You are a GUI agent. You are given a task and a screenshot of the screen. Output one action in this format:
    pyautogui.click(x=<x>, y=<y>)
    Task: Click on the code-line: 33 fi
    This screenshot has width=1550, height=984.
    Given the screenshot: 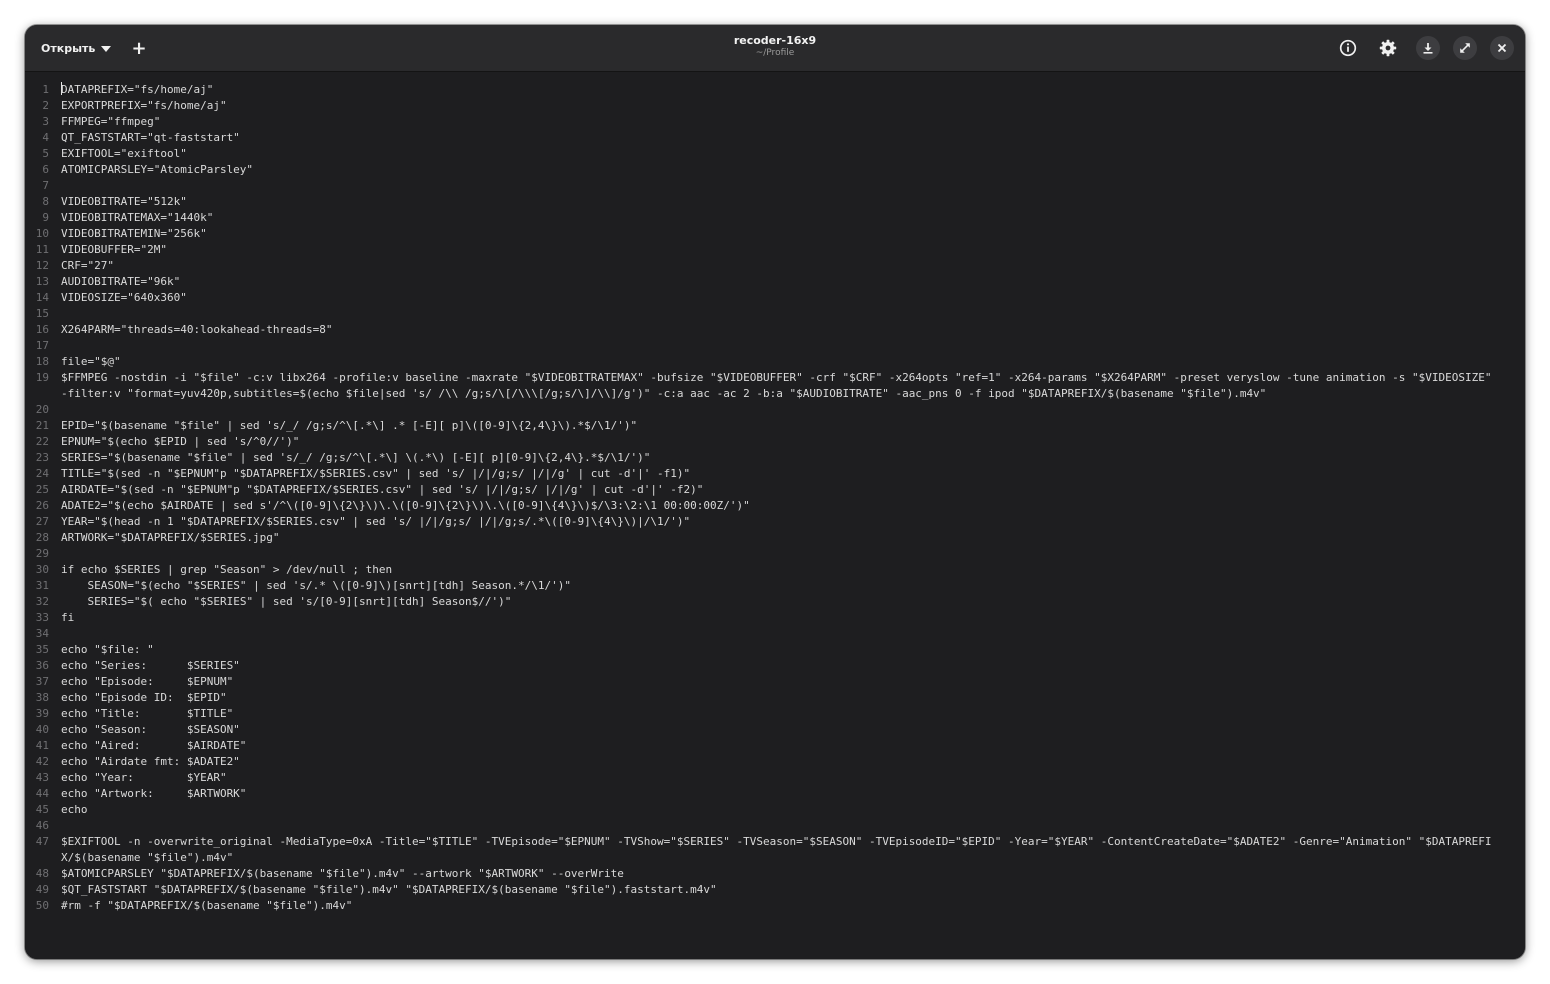 What is the action you would take?
    pyautogui.click(x=775, y=618)
    